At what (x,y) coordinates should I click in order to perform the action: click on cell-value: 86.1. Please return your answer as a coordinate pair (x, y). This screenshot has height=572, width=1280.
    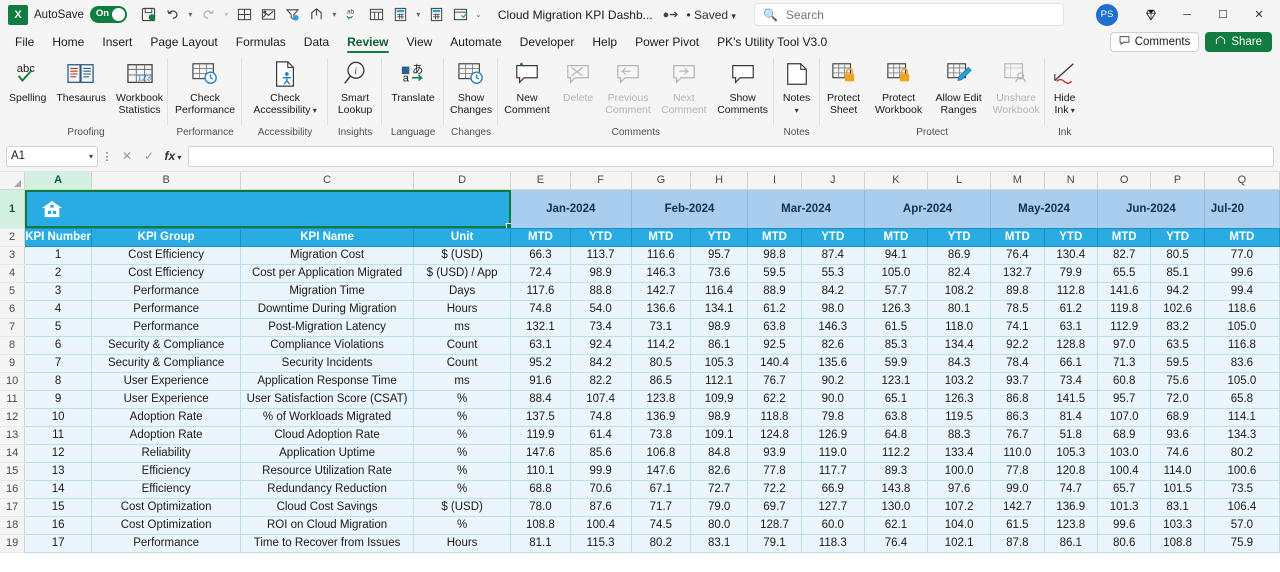
    Looking at the image, I should click on (1071, 543).